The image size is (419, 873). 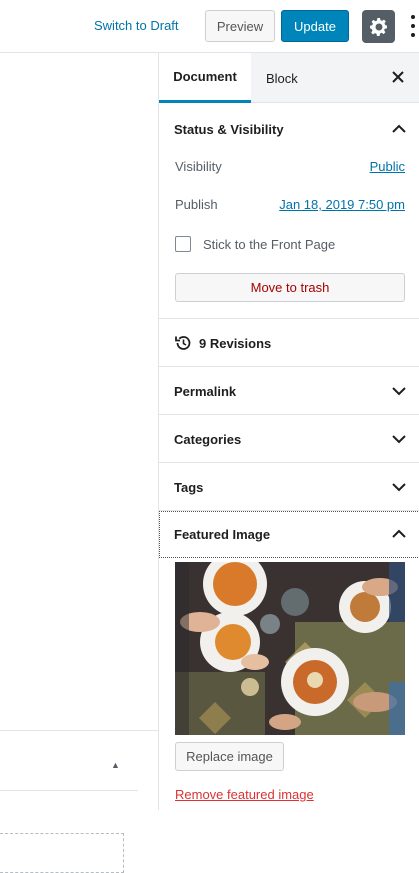 What do you see at coordinates (205, 391) in the screenshot?
I see `panel-title: Permalink` at bounding box center [205, 391].